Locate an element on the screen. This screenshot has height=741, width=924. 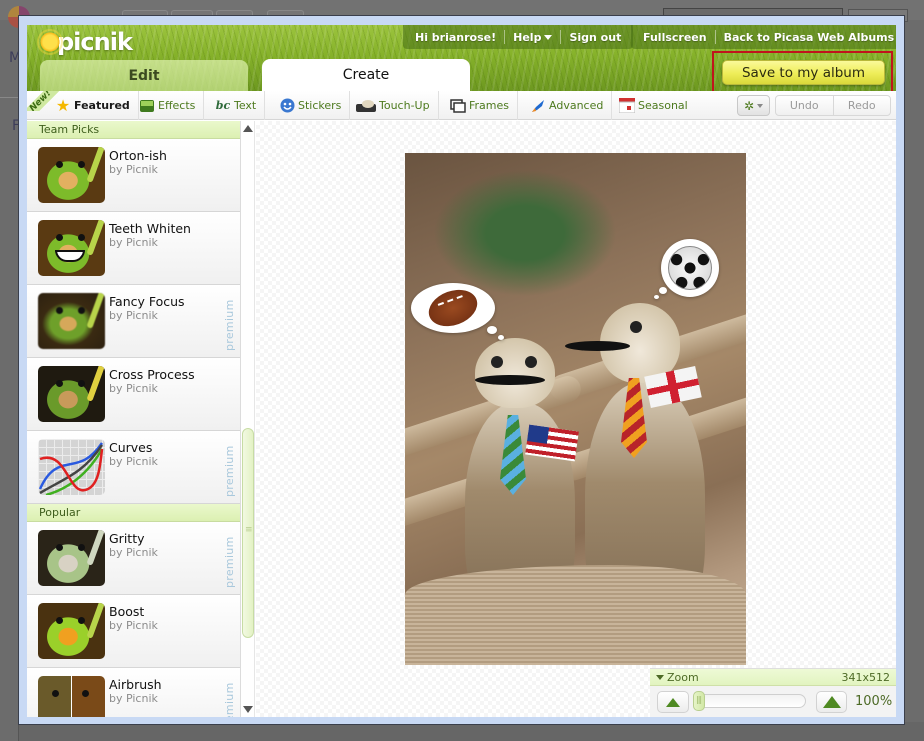
tool-text: bc Text is located at coordinates (236, 105).